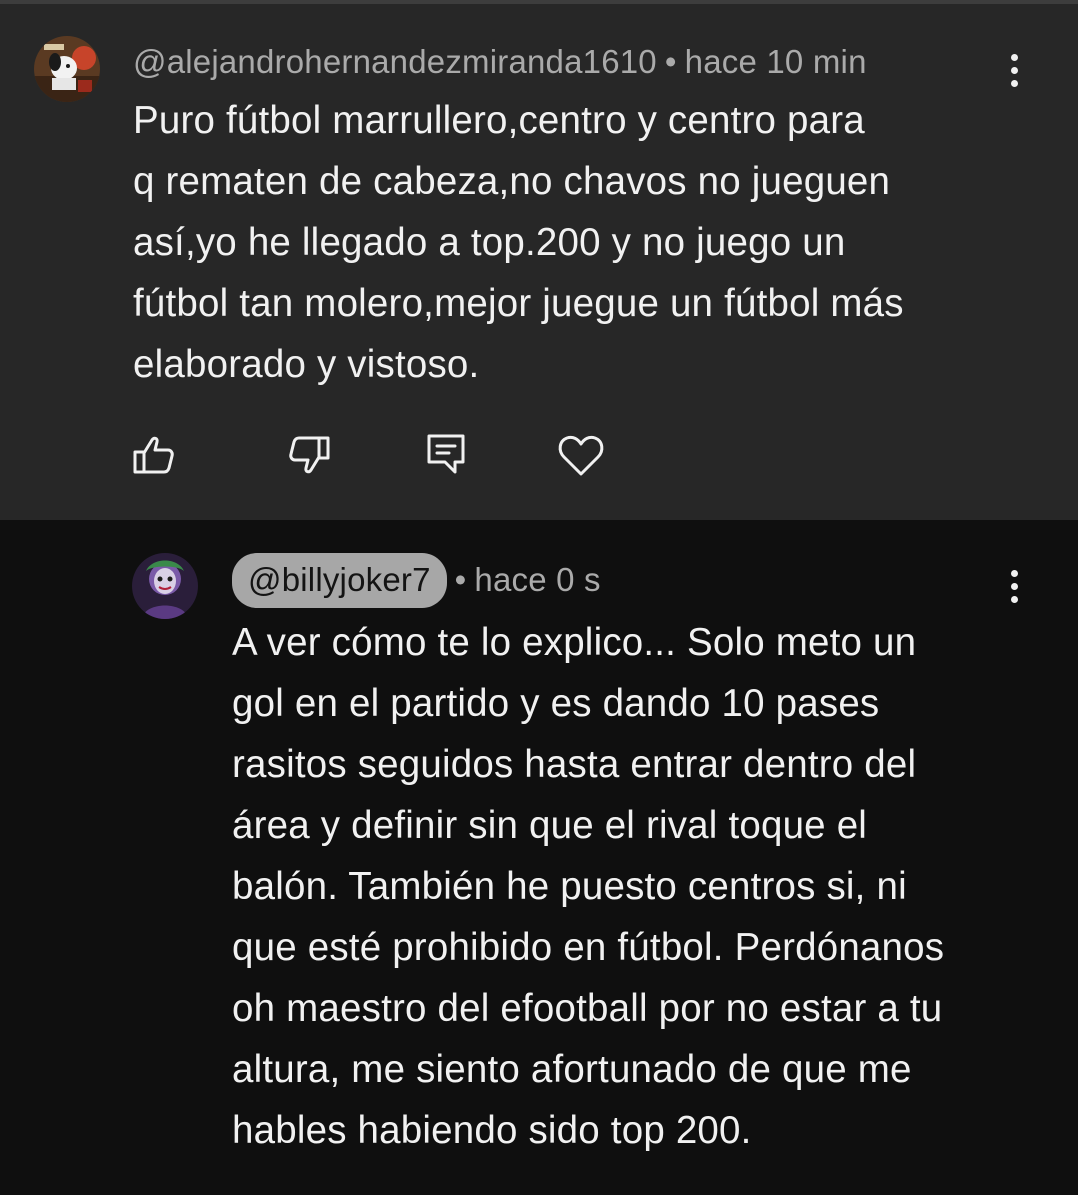 The height and width of the screenshot is (1195, 1078). I want to click on reply-line: A ver cómo te lo explico... Solo meto un, so click(574, 642).